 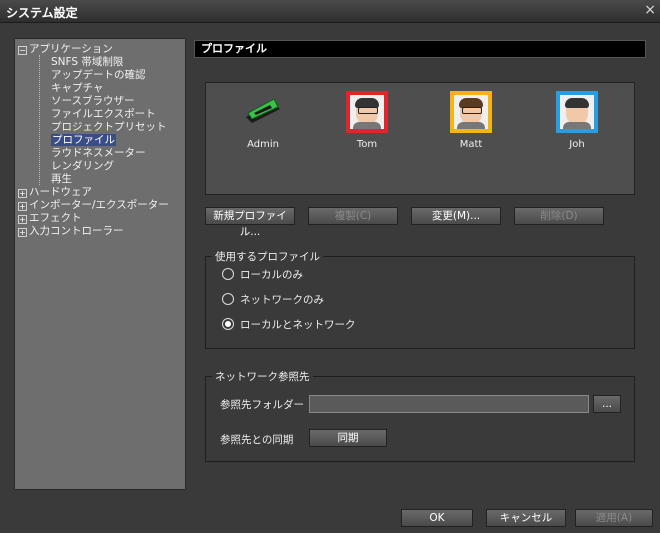 What do you see at coordinates (271, 275) in the screenshot?
I see `radio-label: ローカルのみ` at bounding box center [271, 275].